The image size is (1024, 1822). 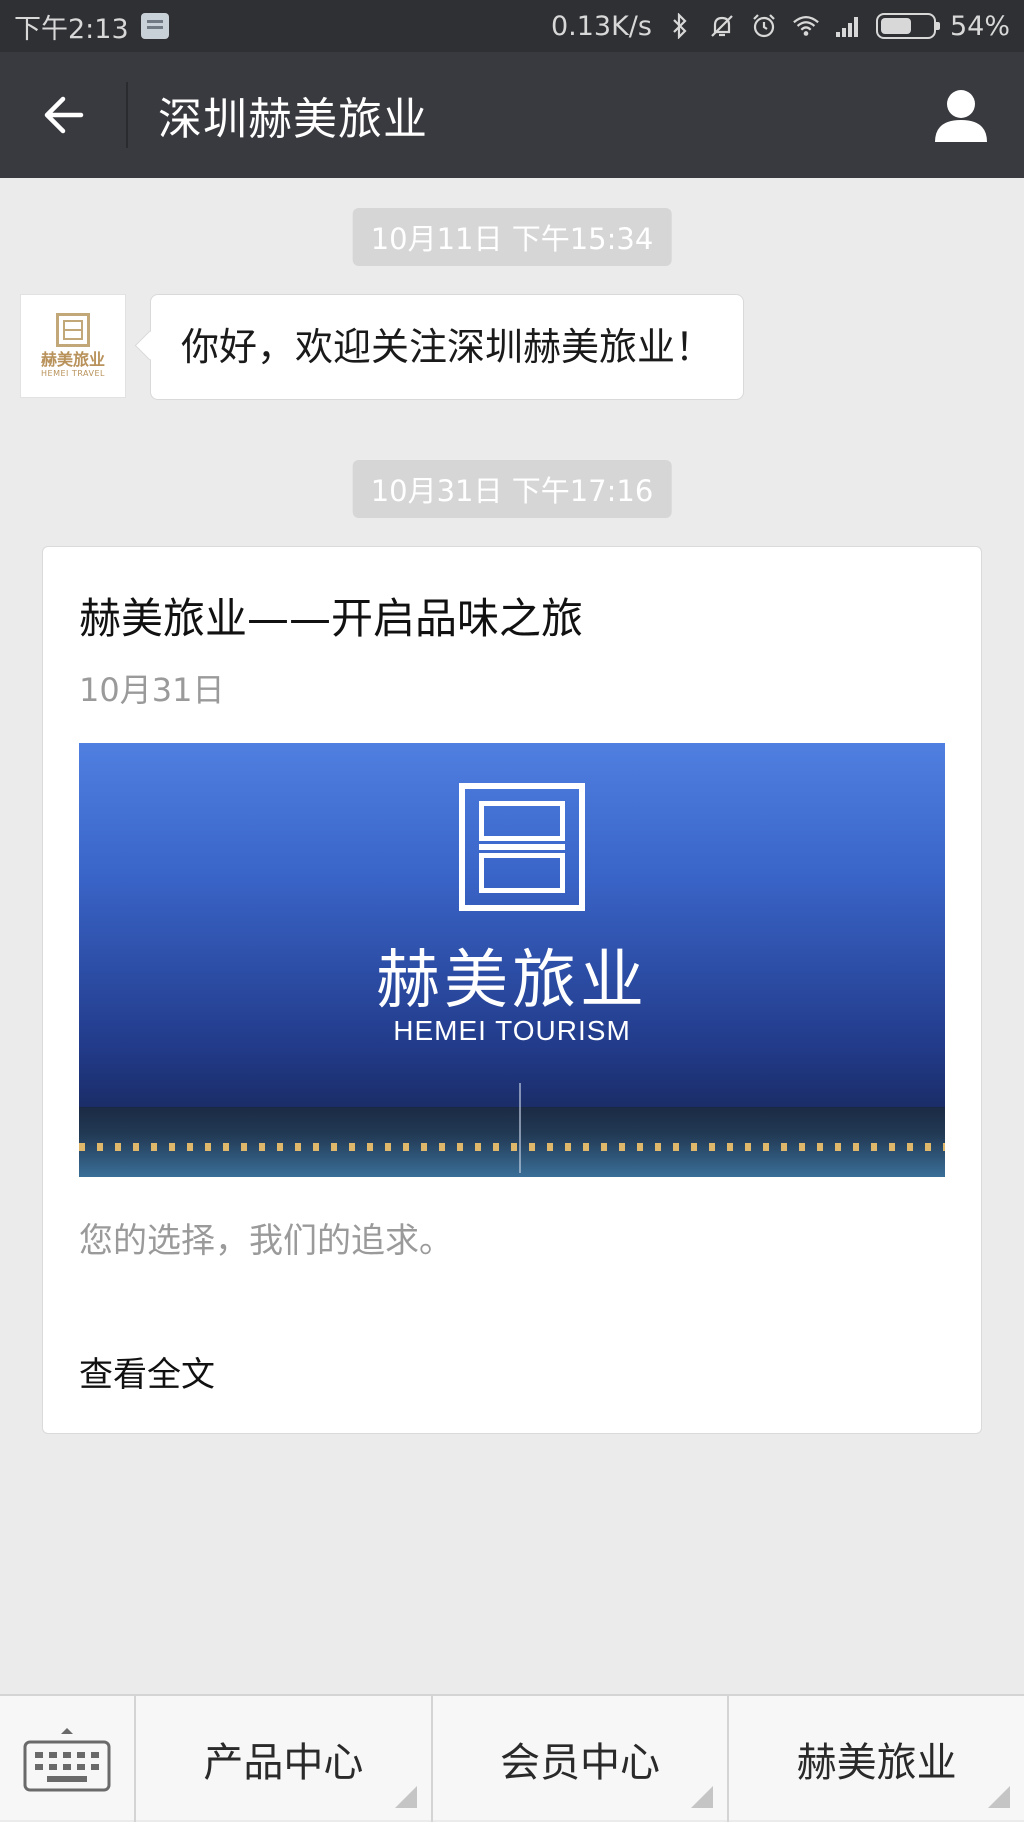 What do you see at coordinates (293, 119) in the screenshot?
I see `page-title: 深圳赫美旅业` at bounding box center [293, 119].